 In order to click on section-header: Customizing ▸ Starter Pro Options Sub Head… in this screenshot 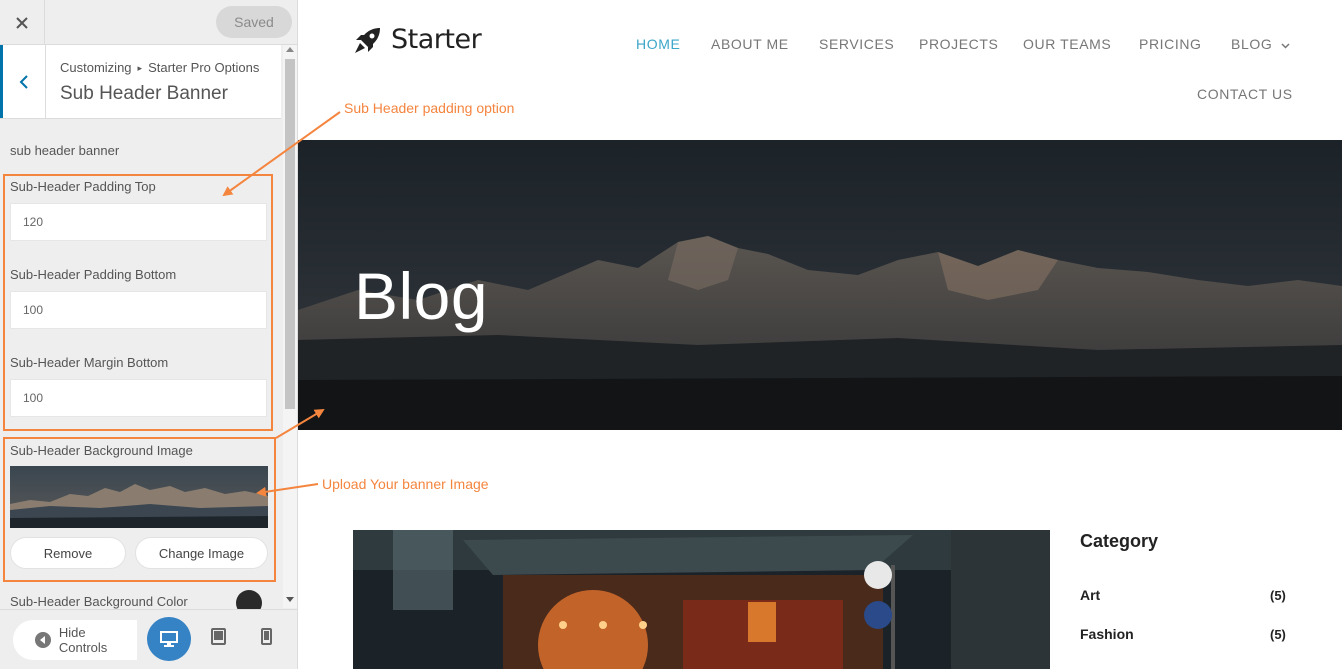, I will do `click(140, 82)`.